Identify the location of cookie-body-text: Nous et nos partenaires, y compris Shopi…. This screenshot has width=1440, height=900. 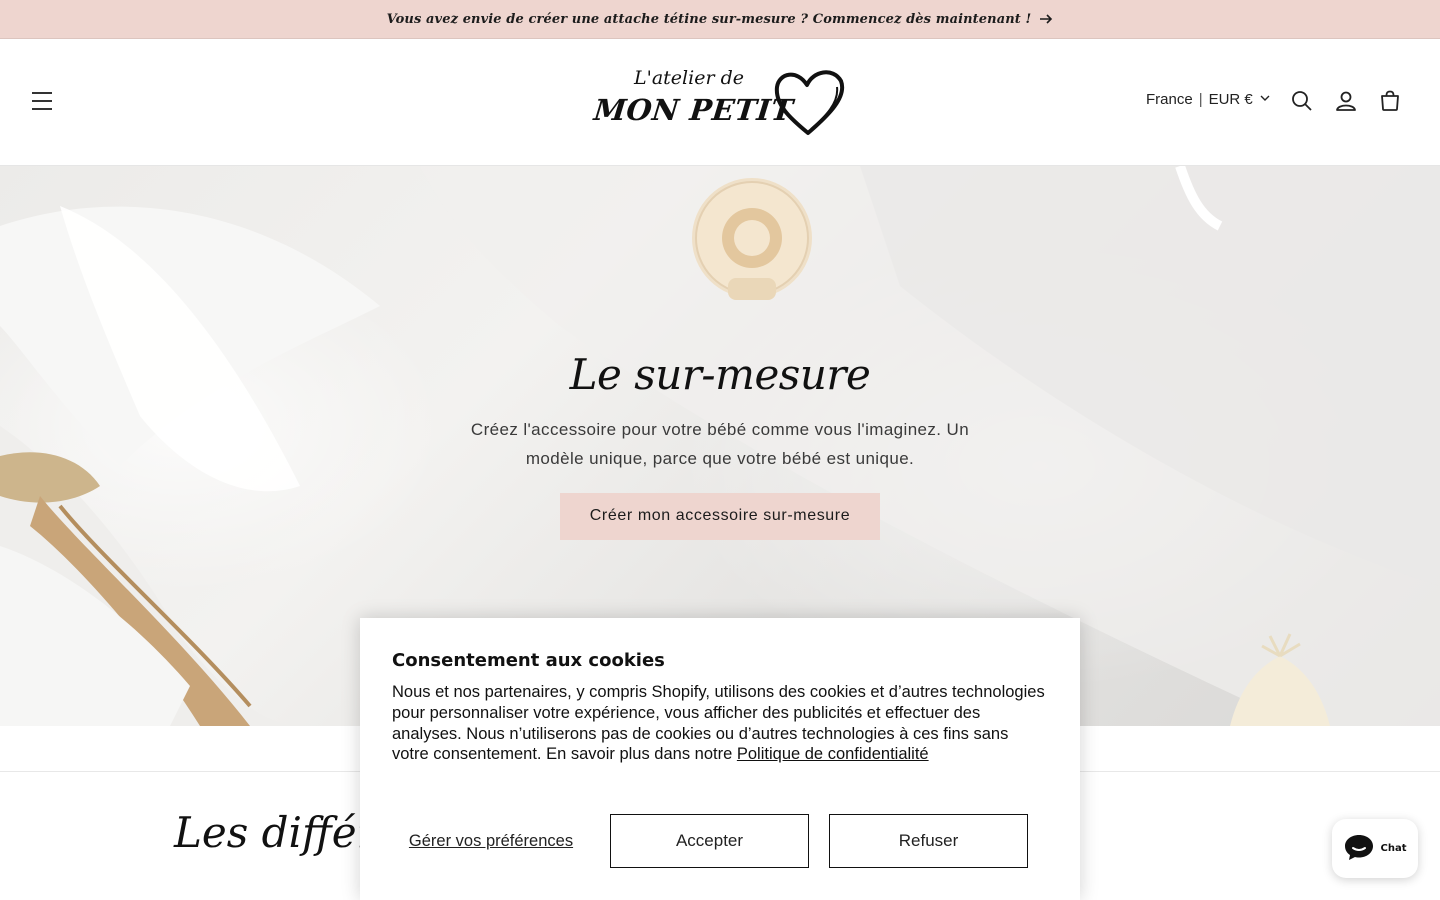
(718, 723).